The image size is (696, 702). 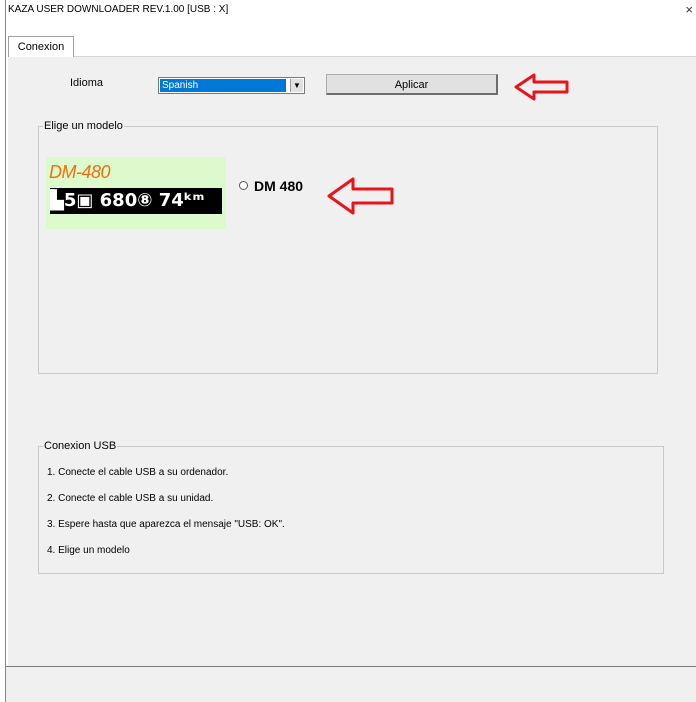 I want to click on display-model-text: DM-480, so click(x=80, y=172).